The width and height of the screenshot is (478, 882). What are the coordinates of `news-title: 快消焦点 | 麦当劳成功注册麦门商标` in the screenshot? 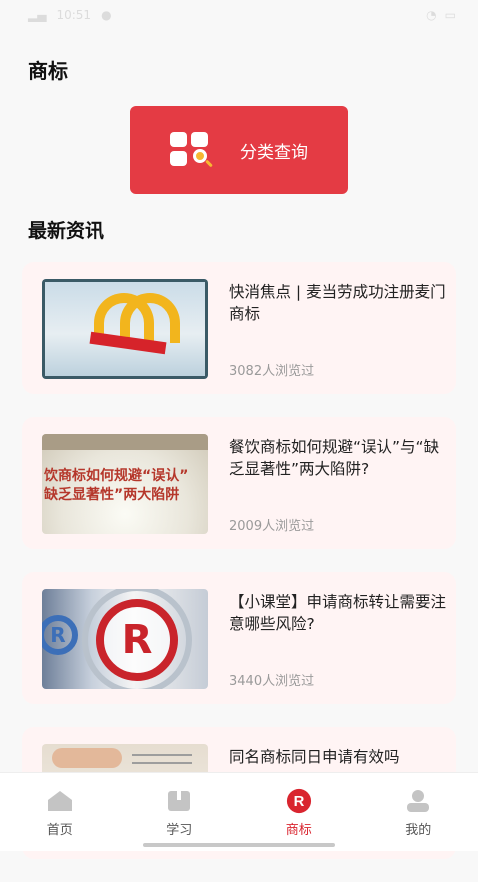 It's located at (340, 303).